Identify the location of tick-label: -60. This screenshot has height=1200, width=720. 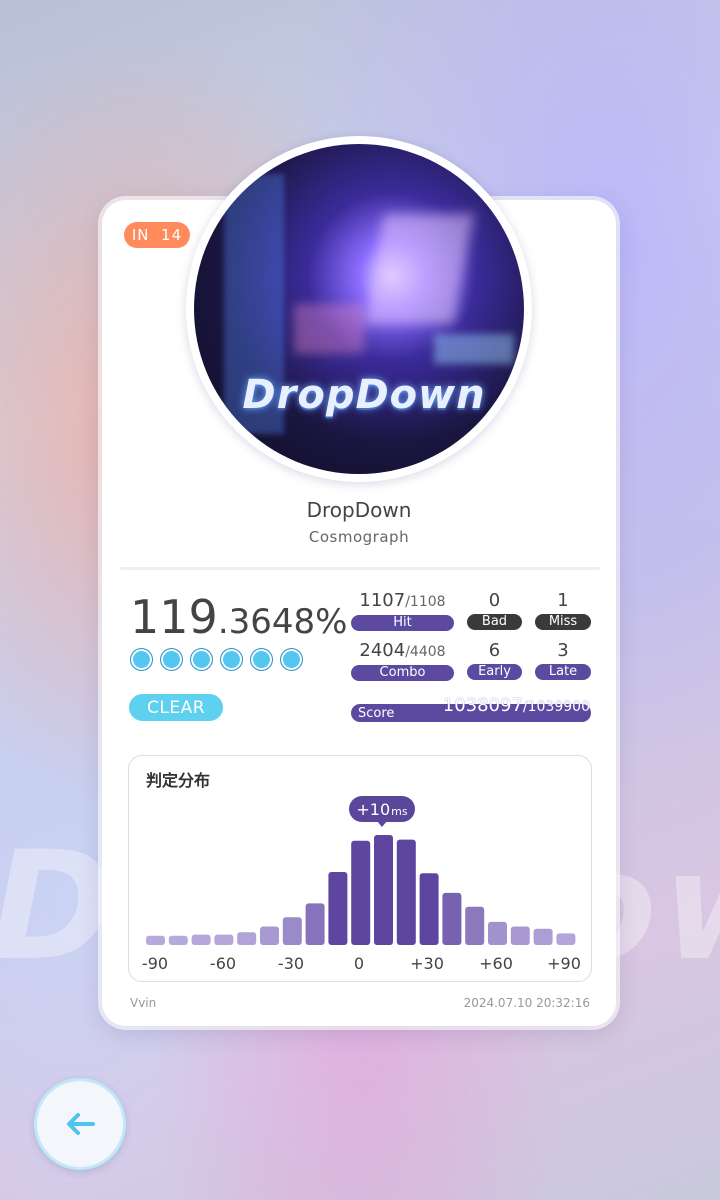
(223, 963).